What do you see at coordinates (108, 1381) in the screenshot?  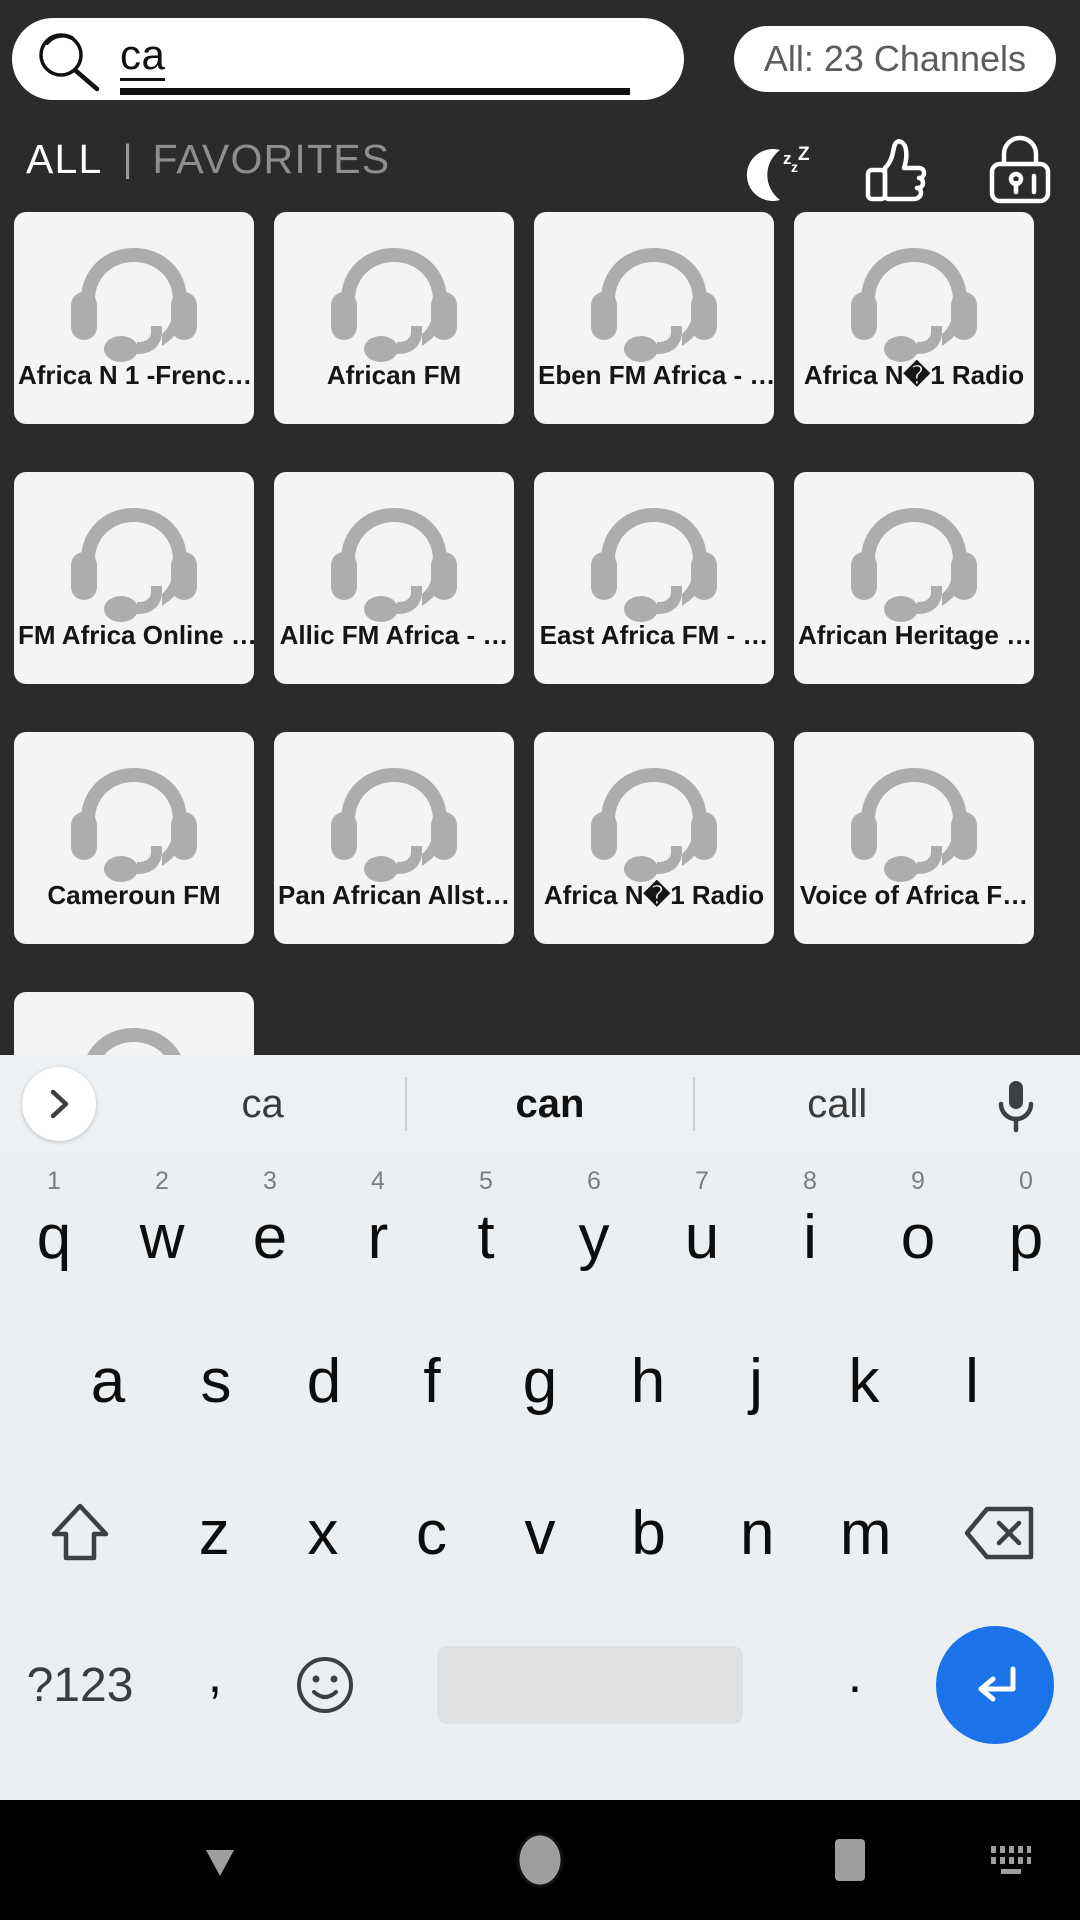 I see `key-a: a` at bounding box center [108, 1381].